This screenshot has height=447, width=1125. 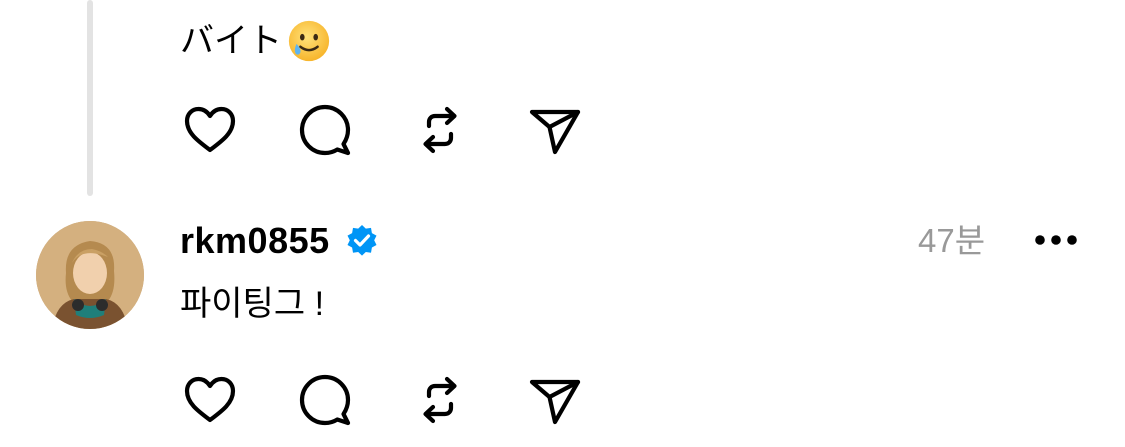 I want to click on reply-actions, so click(x=410, y=400).